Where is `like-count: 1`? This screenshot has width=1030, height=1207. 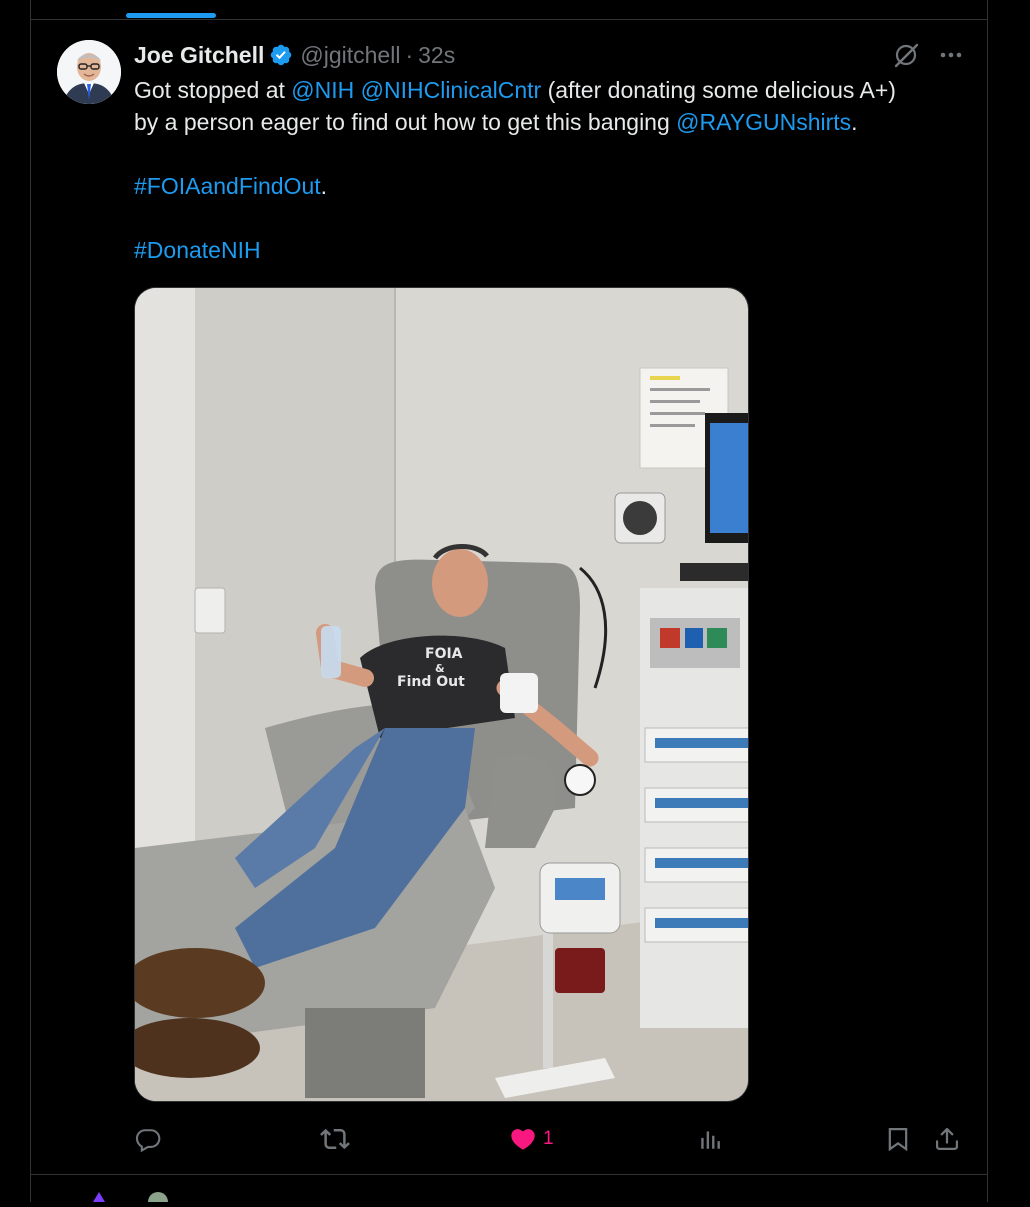 like-count: 1 is located at coordinates (548, 1138).